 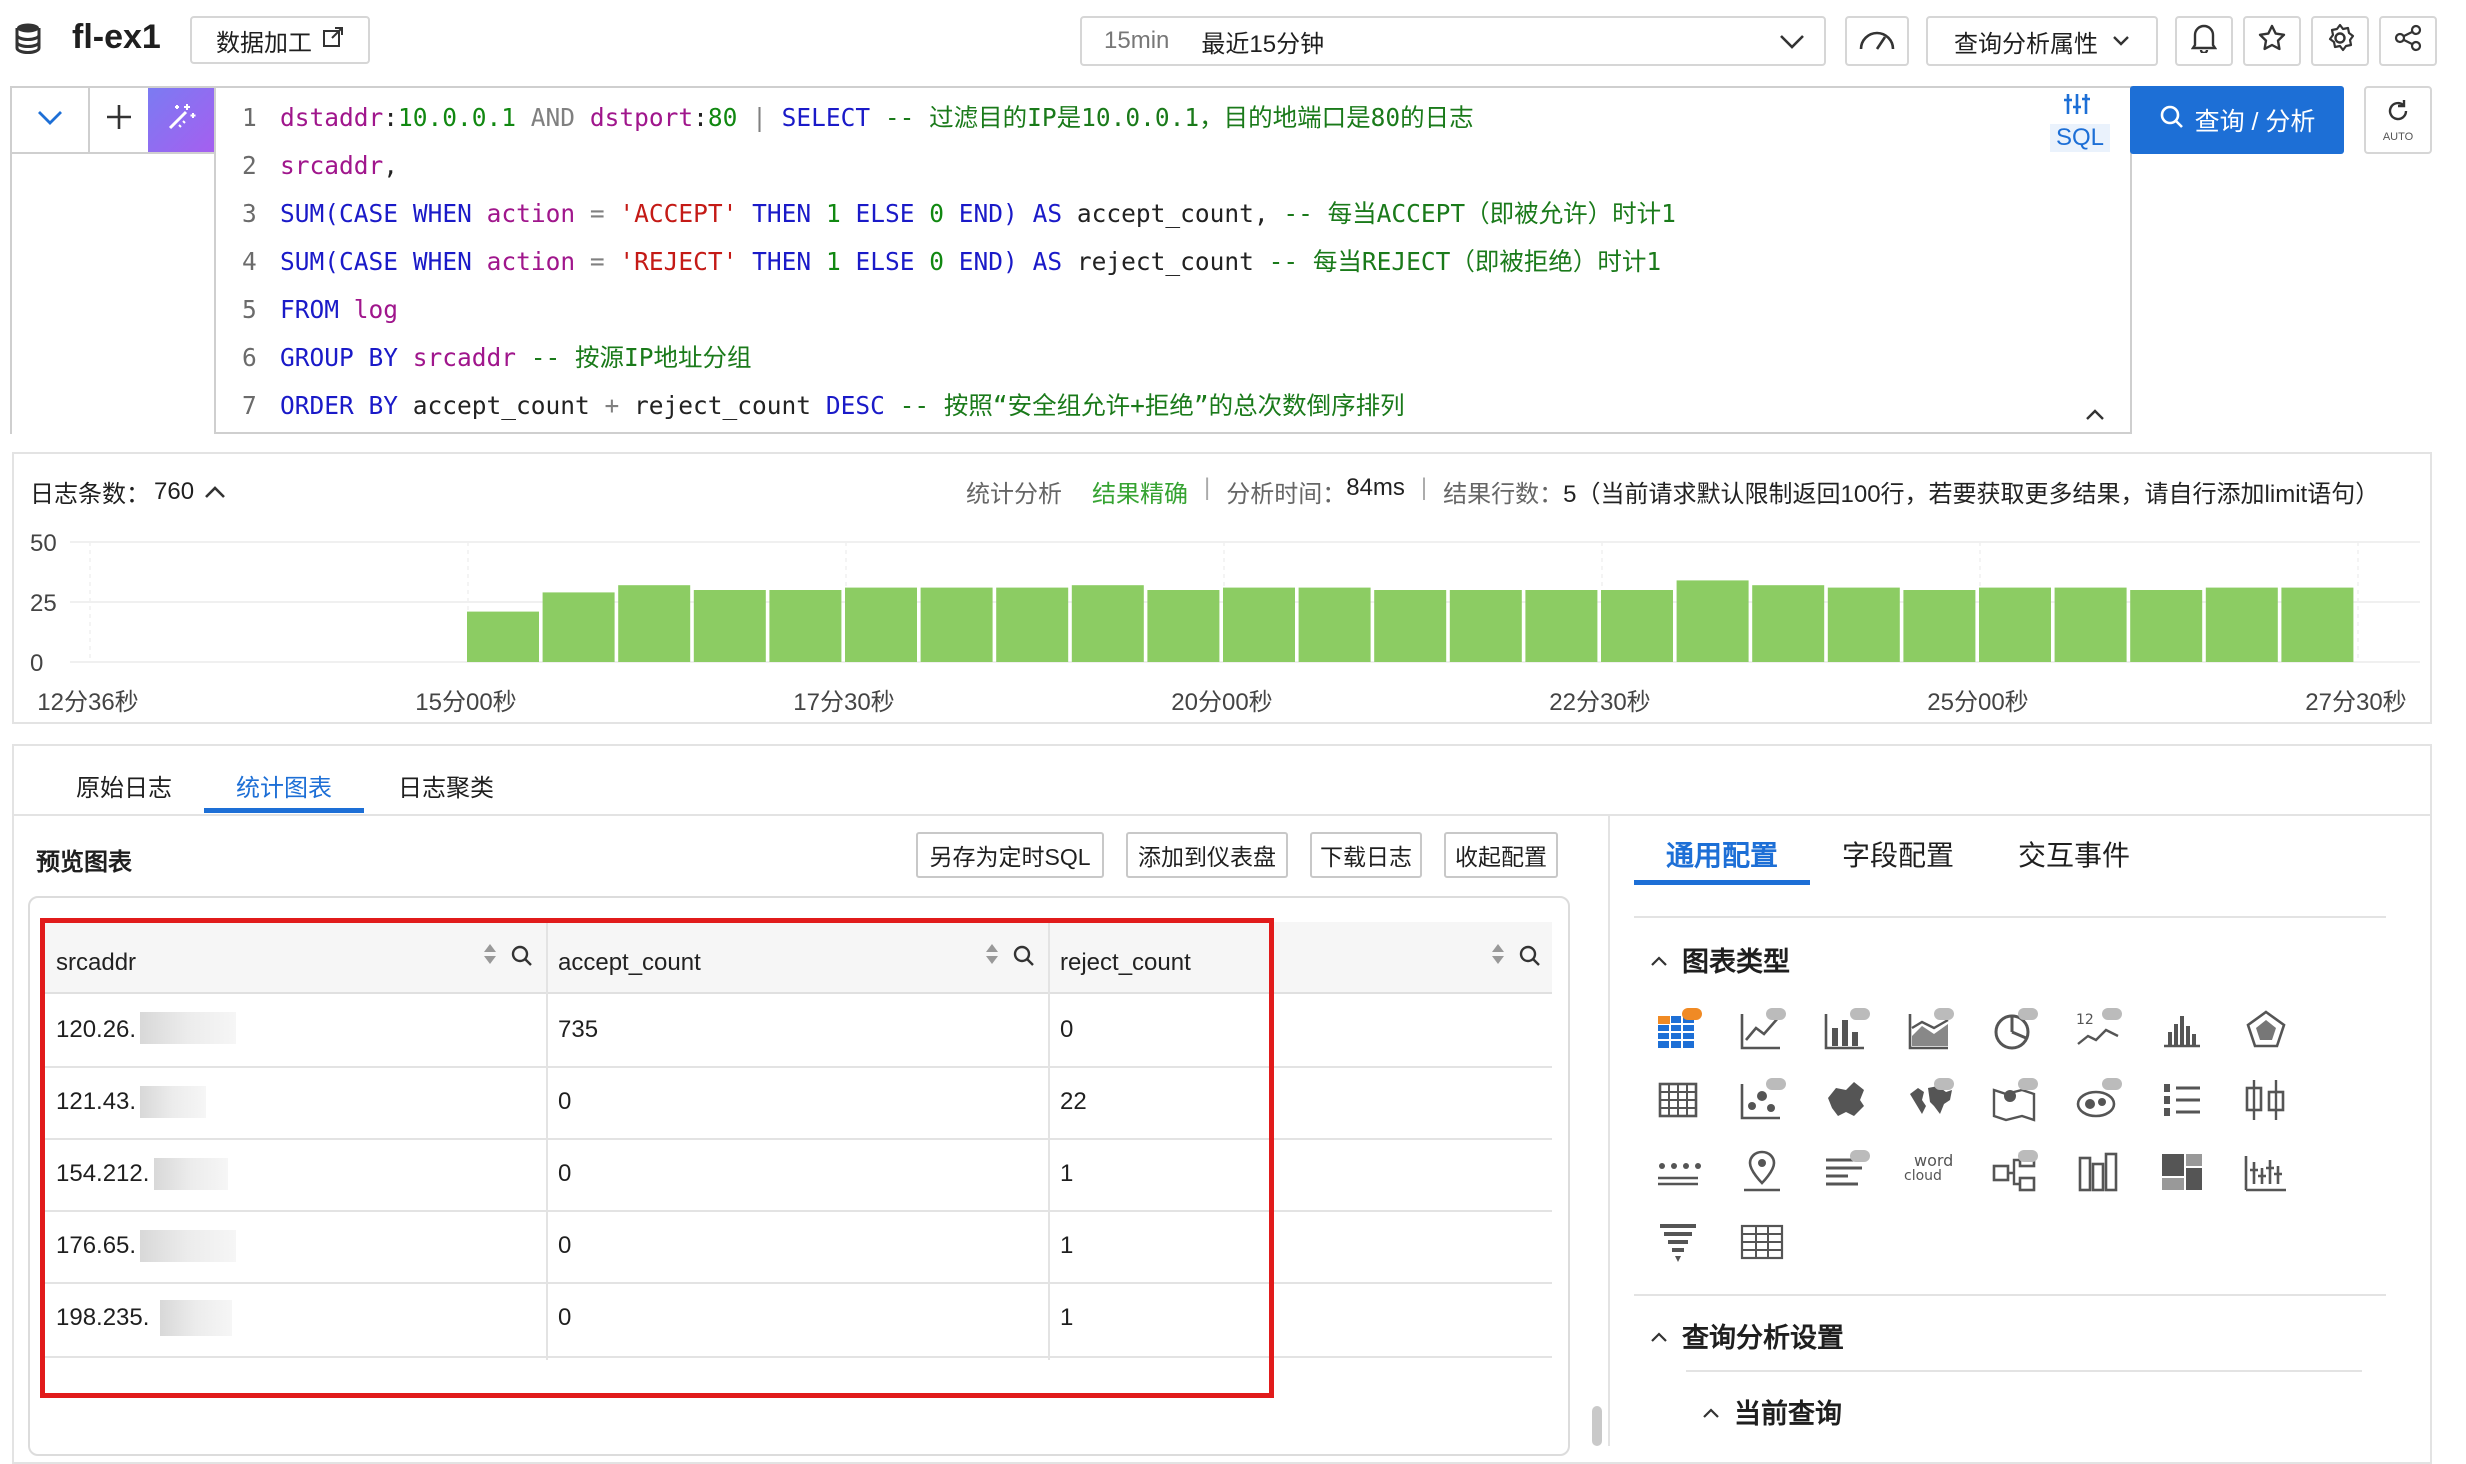 What do you see at coordinates (1207, 855) in the screenshot?
I see `add-to-dashboard-button: 添加到仪表盘` at bounding box center [1207, 855].